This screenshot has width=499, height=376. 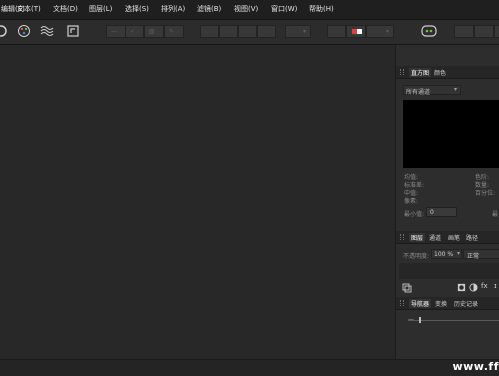 I want to click on menu-item-arrange: 排列(A), so click(x=173, y=9).